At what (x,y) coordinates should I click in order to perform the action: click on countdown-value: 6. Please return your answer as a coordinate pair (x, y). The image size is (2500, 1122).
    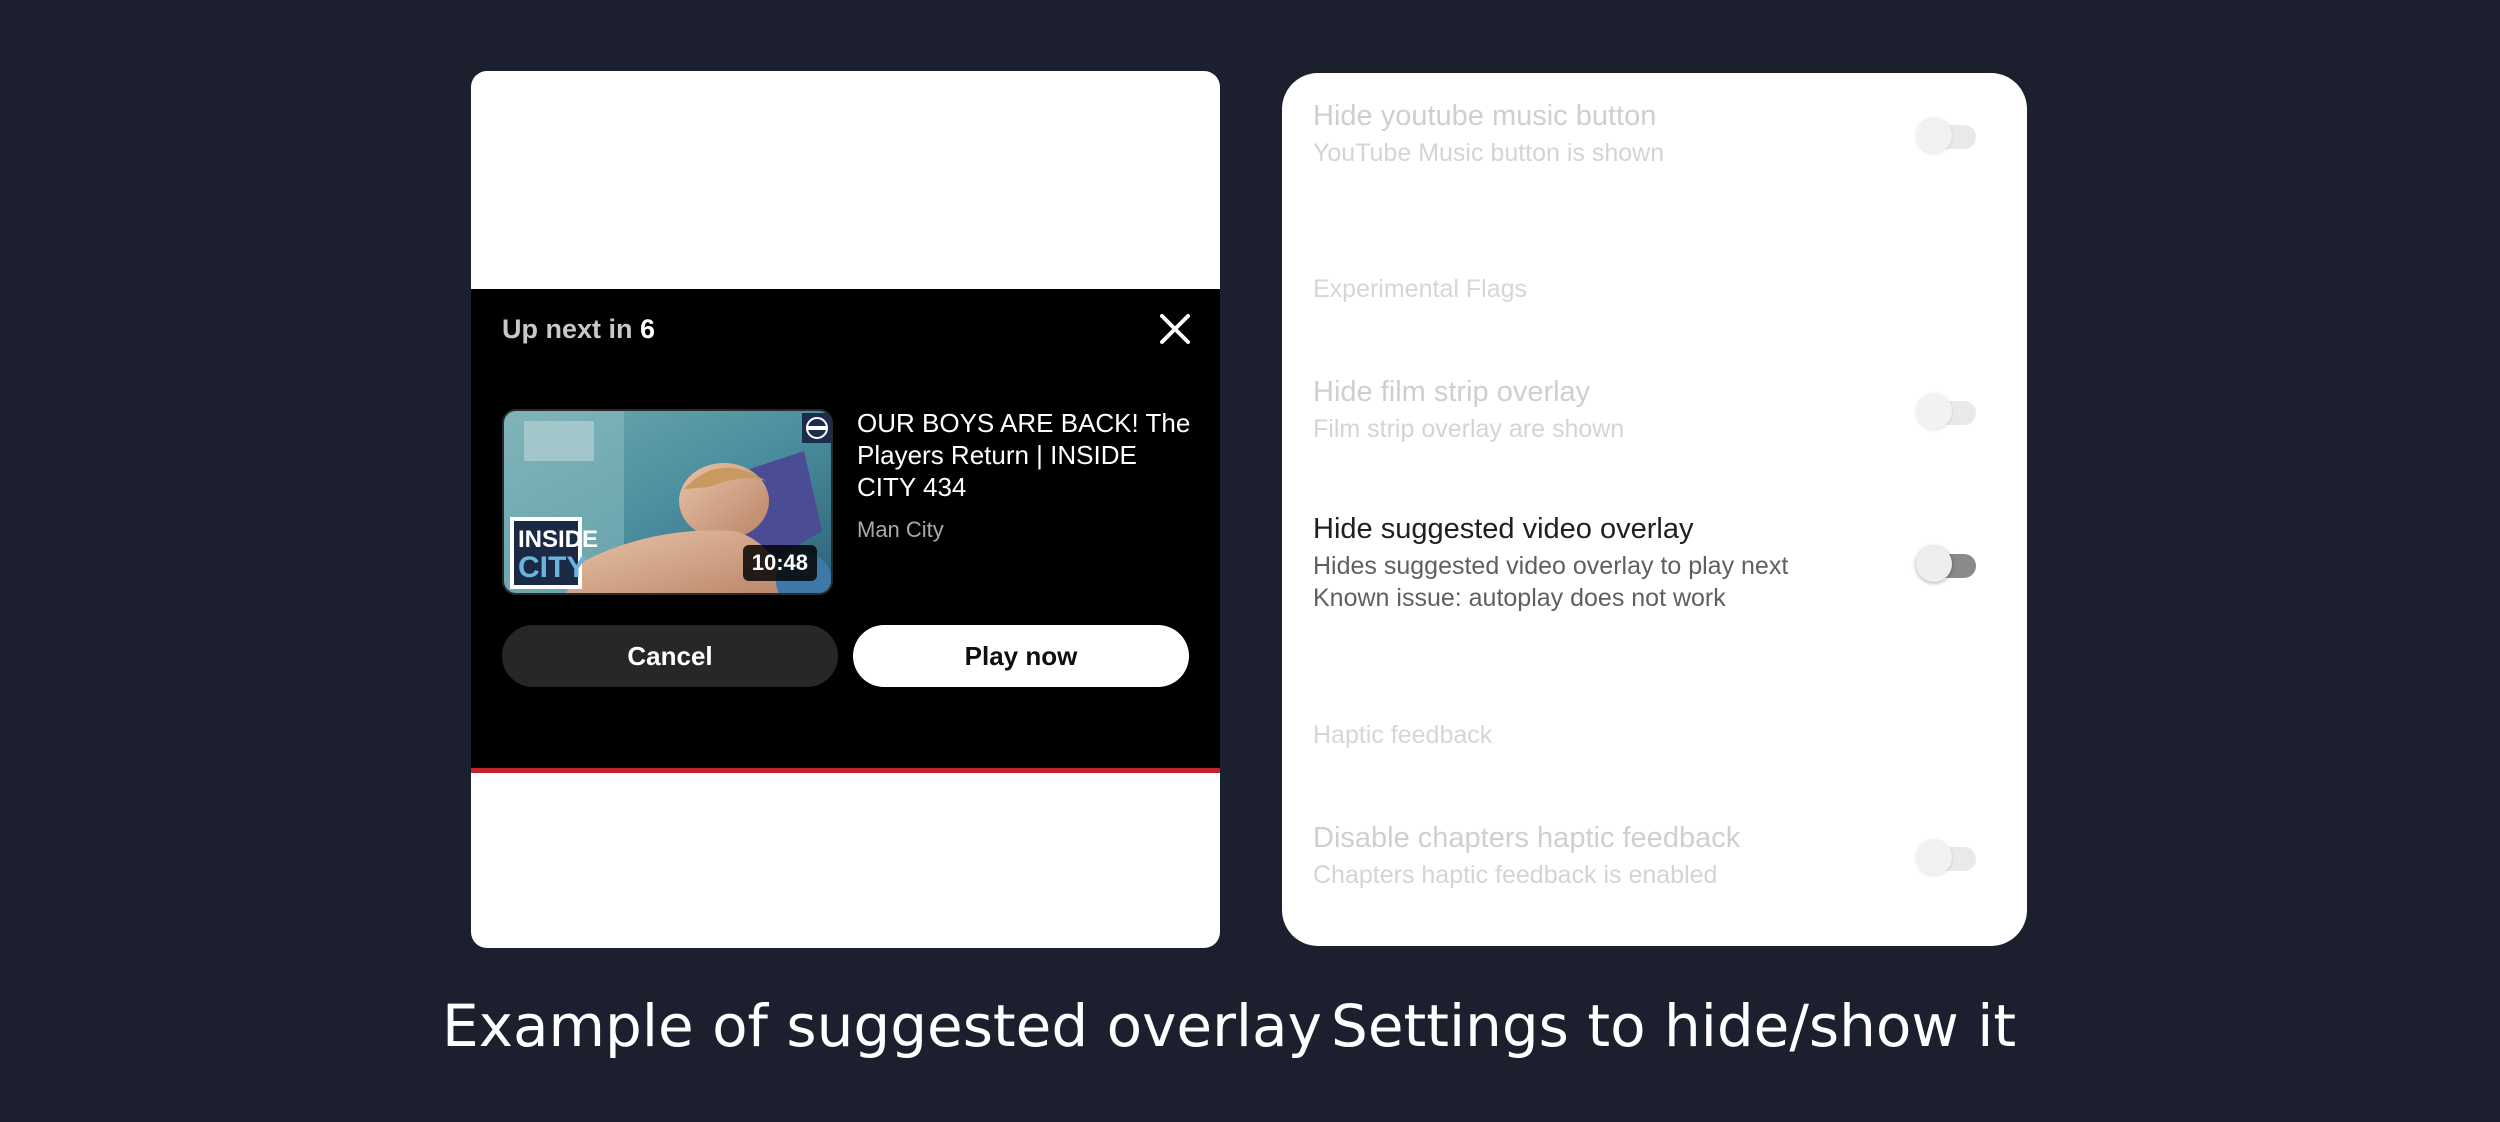
    Looking at the image, I should click on (648, 329).